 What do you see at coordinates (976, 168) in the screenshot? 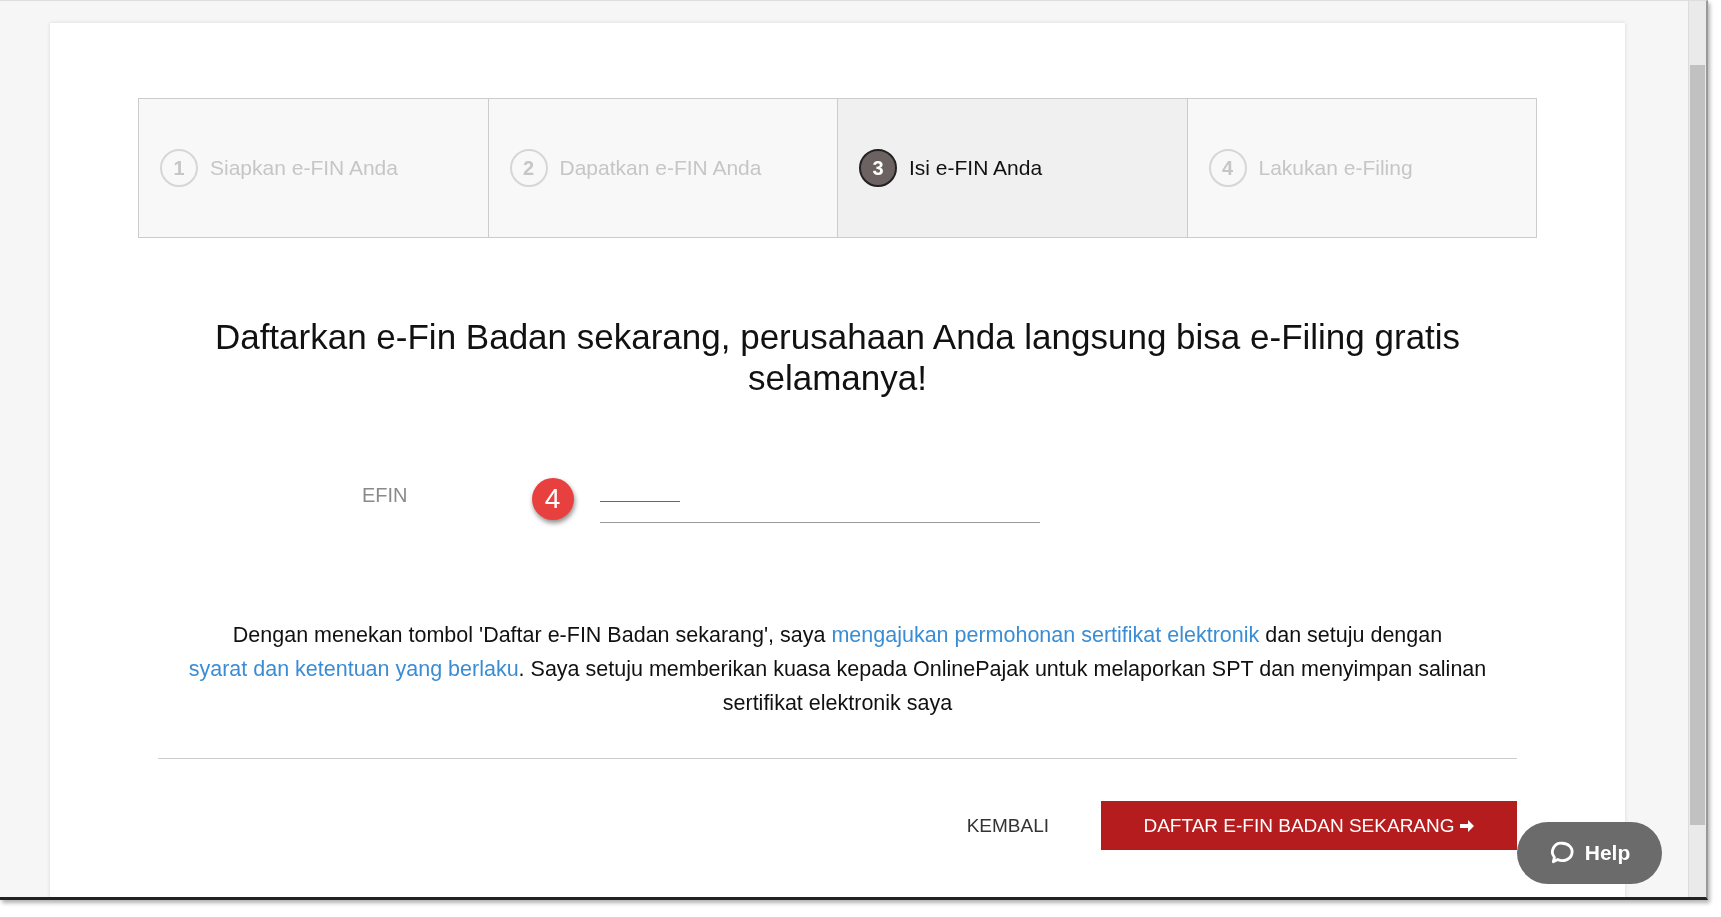
I see `step-label: Isi e-FIN Anda` at bounding box center [976, 168].